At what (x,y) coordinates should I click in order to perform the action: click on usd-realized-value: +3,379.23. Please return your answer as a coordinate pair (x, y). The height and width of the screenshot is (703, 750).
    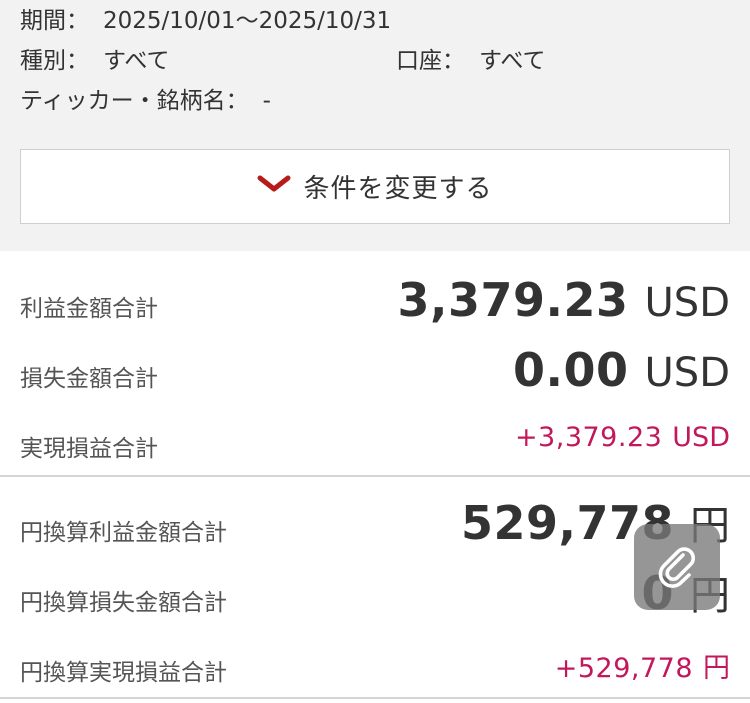
    Looking at the image, I should click on (588, 437).